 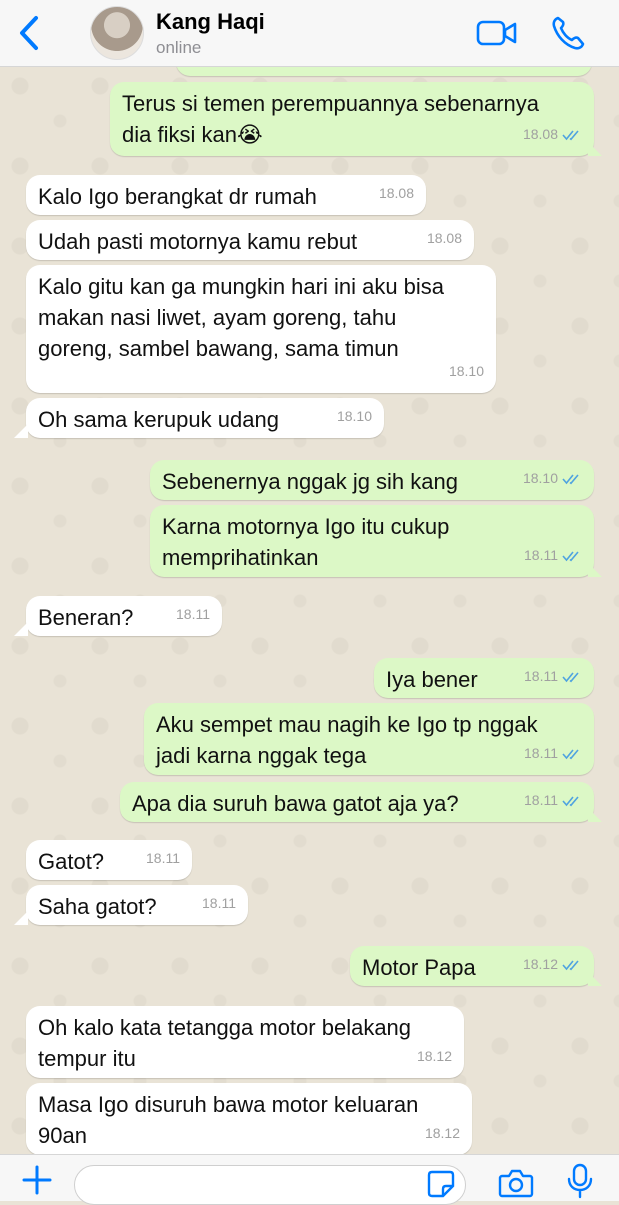 I want to click on message-text: Udah pasti motornya kamu rebut, so click(x=198, y=241).